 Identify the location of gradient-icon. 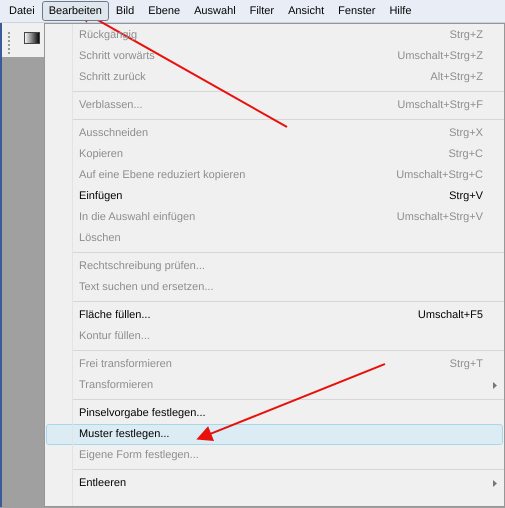
(32, 38).